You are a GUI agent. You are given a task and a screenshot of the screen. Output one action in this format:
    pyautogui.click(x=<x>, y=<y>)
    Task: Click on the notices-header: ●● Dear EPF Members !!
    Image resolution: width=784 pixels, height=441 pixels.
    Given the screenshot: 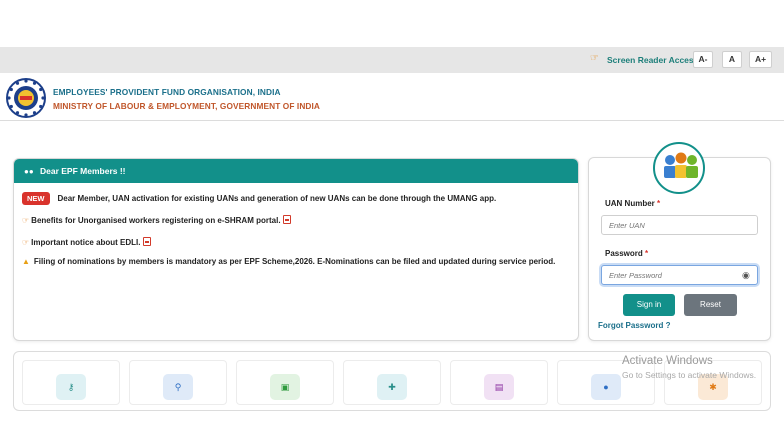 What is the action you would take?
    pyautogui.click(x=296, y=171)
    